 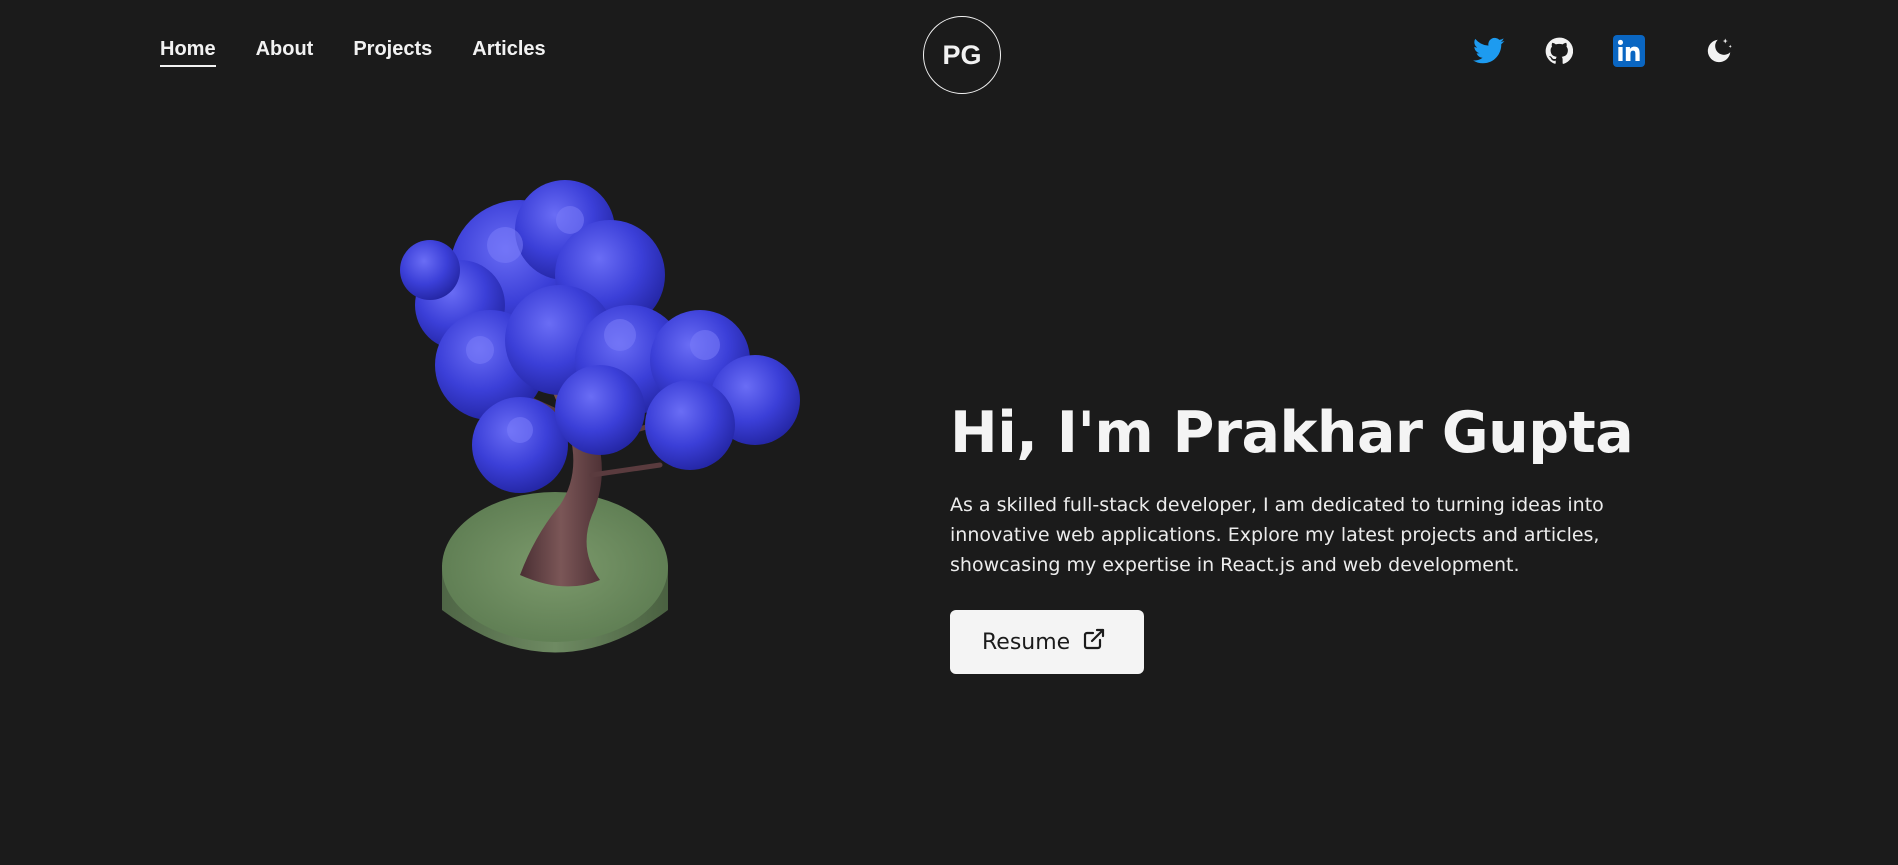 I want to click on resume-button: Resume, so click(x=1047, y=642).